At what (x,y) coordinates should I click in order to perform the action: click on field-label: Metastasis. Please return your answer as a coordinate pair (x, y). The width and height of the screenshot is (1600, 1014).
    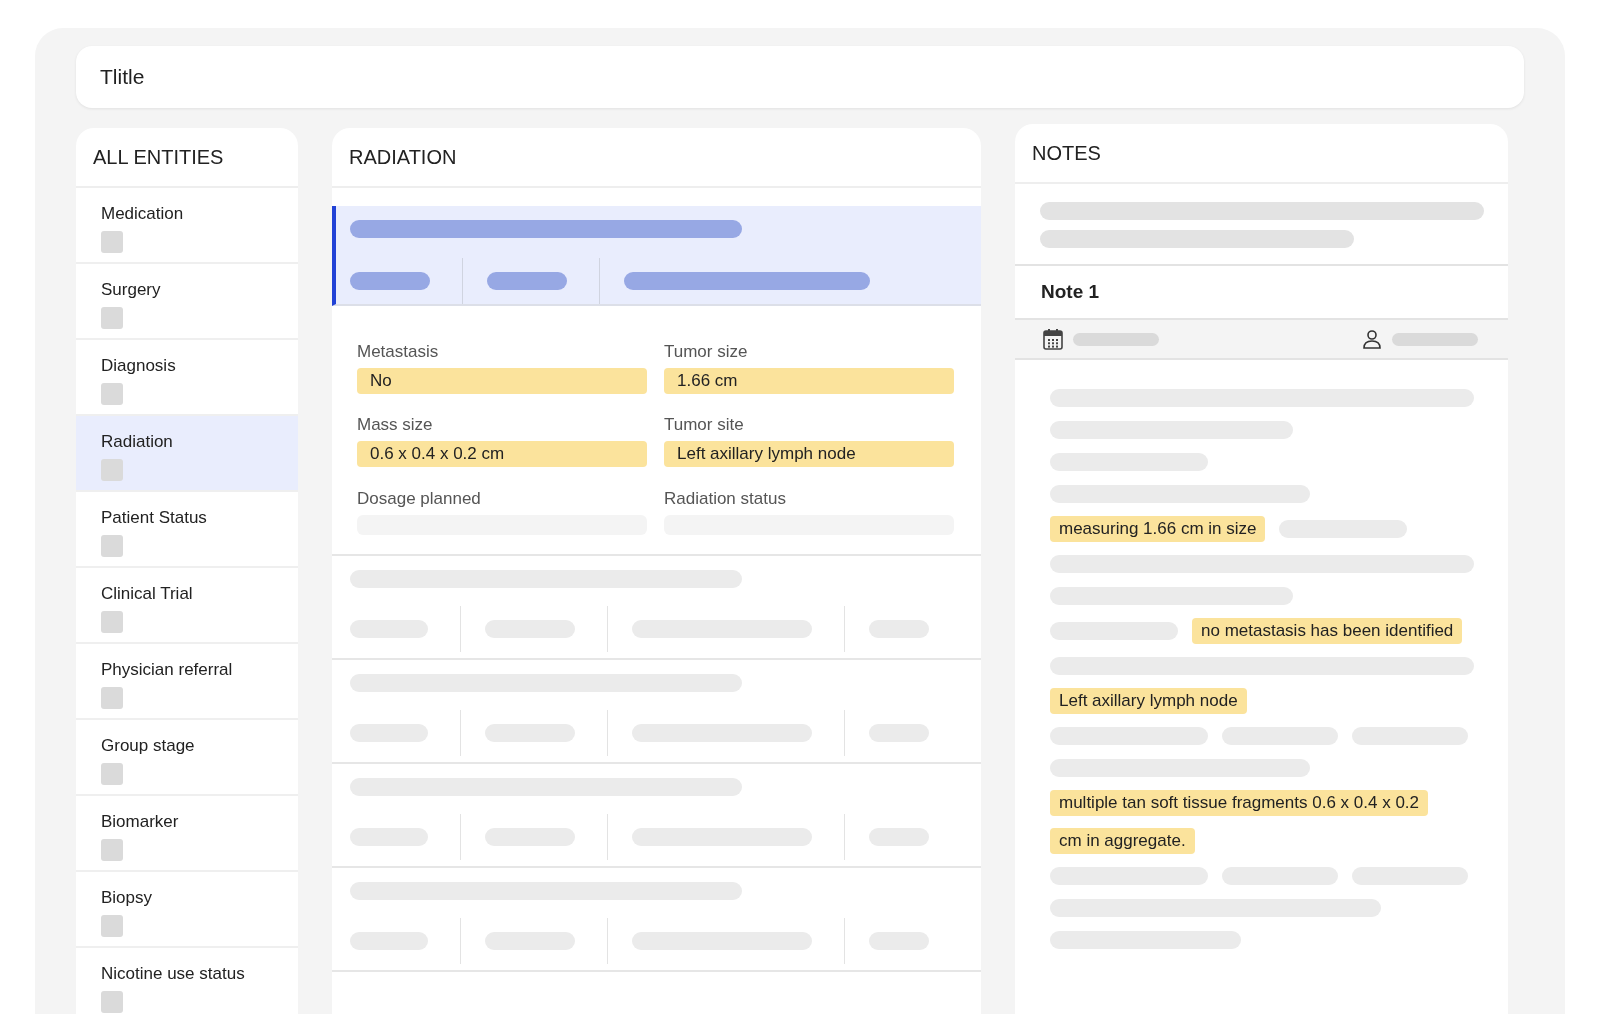
    Looking at the image, I should click on (398, 352).